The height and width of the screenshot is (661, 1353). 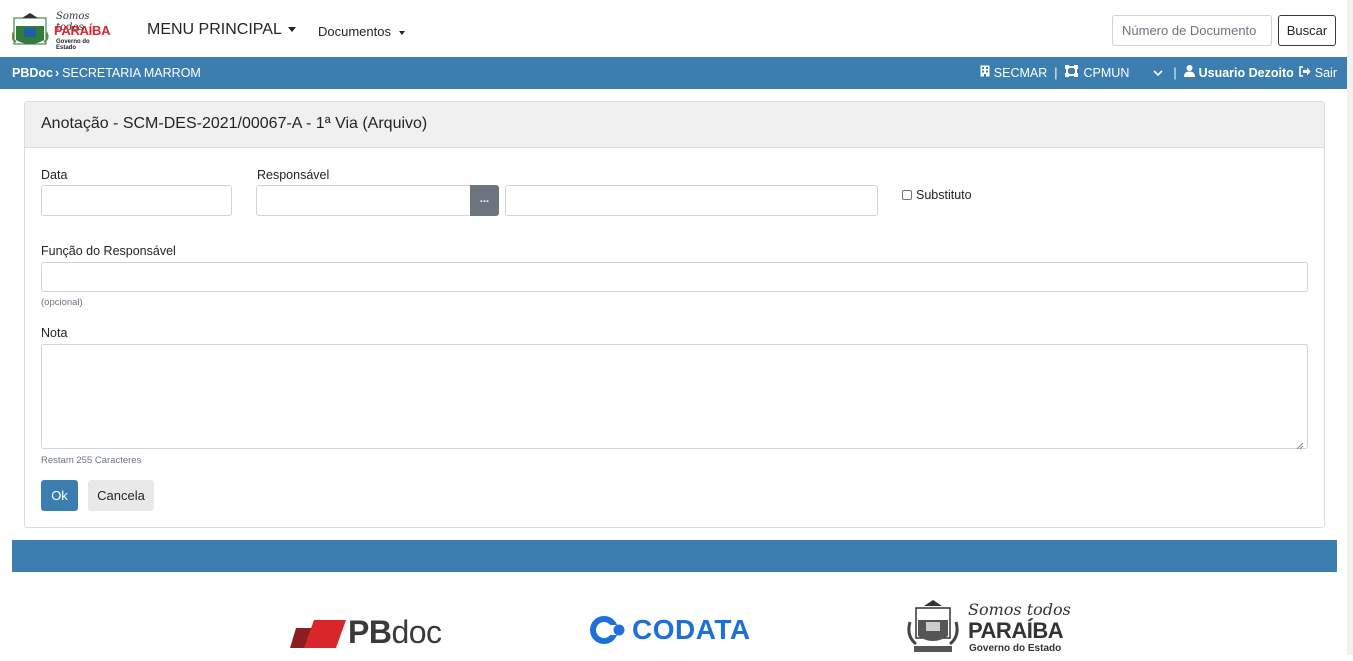 I want to click on building-icon, so click(x=985, y=72).